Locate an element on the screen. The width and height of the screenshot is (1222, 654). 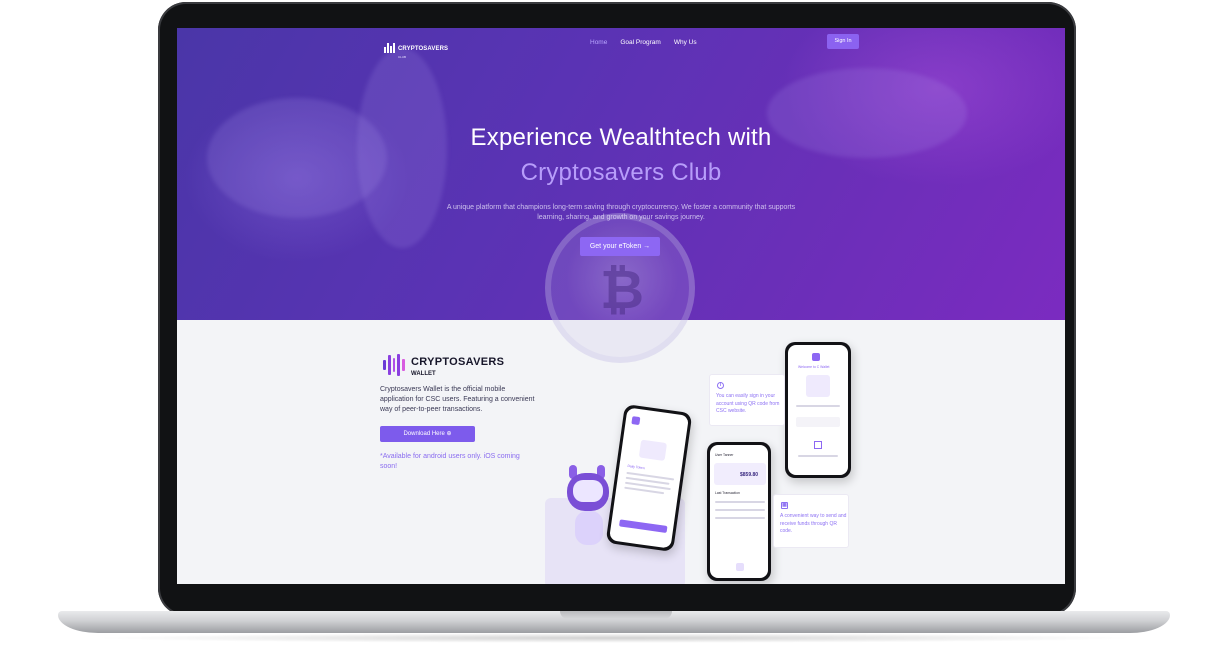
download-button: Download Here ⊕ is located at coordinates (427, 434).